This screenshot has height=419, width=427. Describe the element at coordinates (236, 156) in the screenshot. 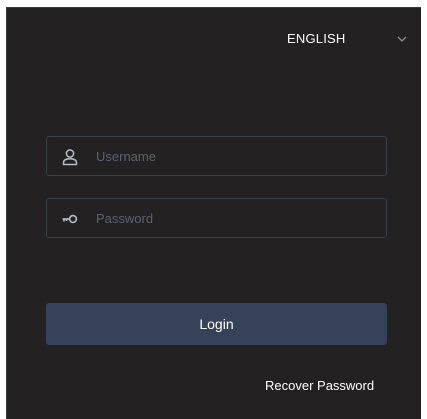

I see `username-input` at that location.